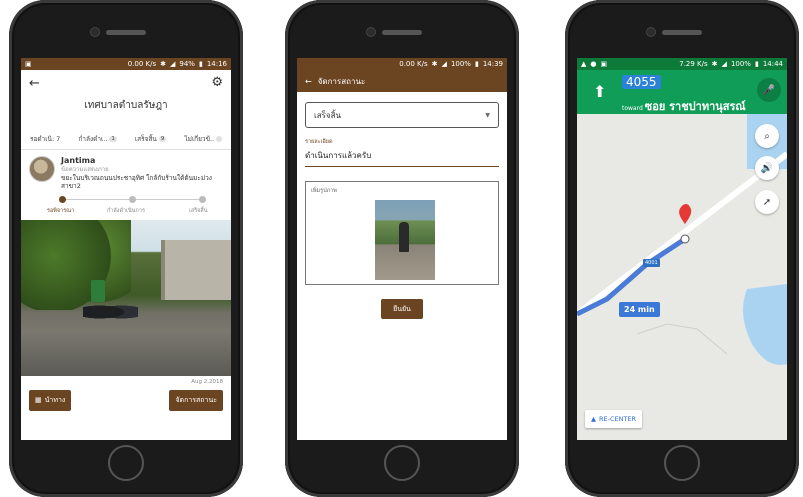 The image size is (803, 497). I want to click on image-icon: ▣, so click(604, 64).